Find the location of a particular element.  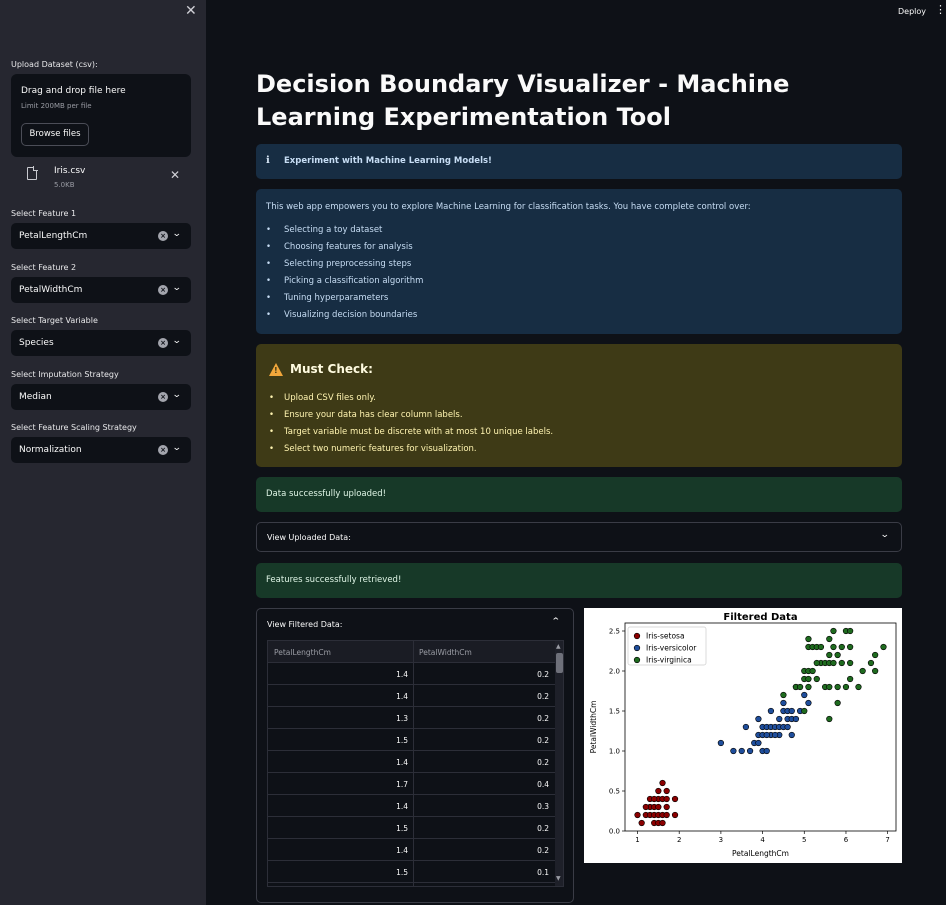

info-icon: ℹ is located at coordinates (268, 160).